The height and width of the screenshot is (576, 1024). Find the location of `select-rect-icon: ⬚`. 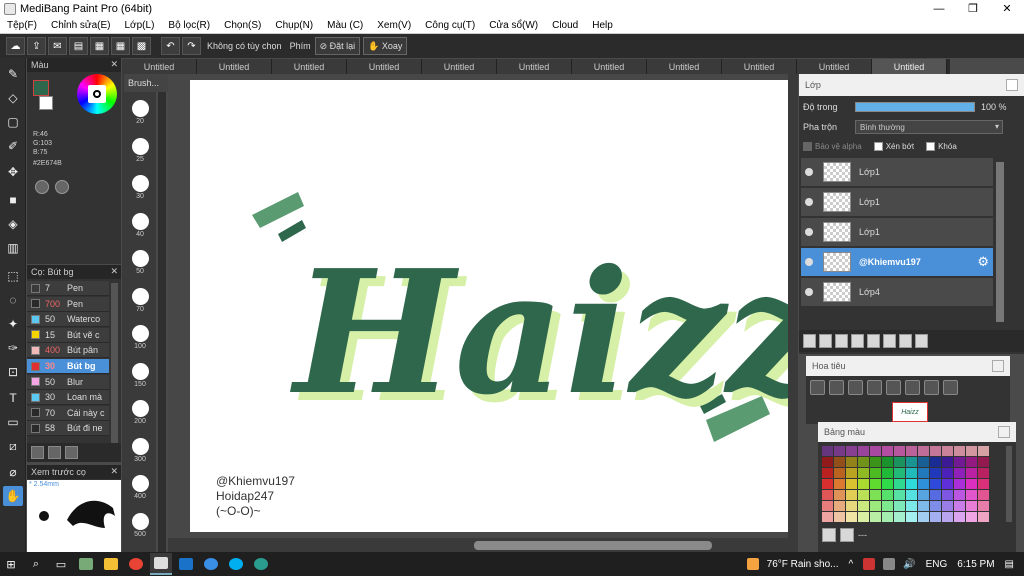

select-rect-icon: ⬚ is located at coordinates (13, 276).